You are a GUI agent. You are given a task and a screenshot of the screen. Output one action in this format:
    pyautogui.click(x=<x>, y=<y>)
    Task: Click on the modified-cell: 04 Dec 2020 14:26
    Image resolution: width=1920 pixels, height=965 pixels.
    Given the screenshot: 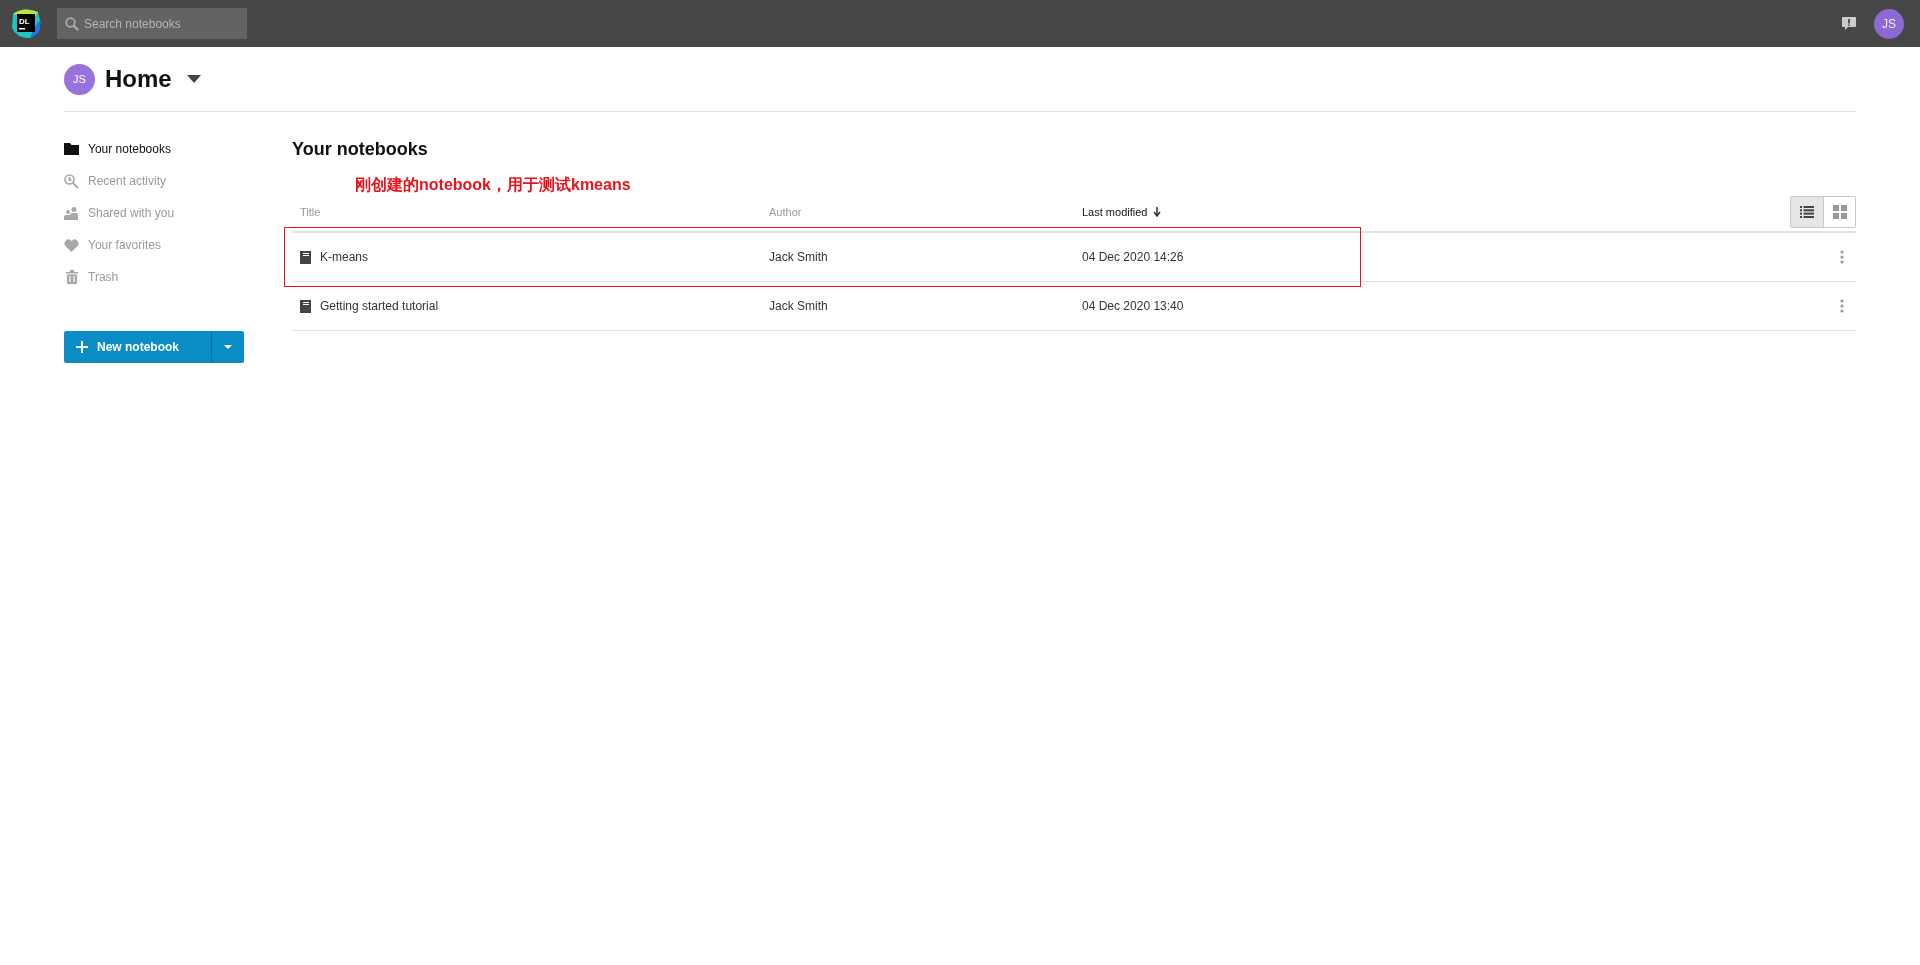 What is the action you would take?
    pyautogui.click(x=1133, y=257)
    